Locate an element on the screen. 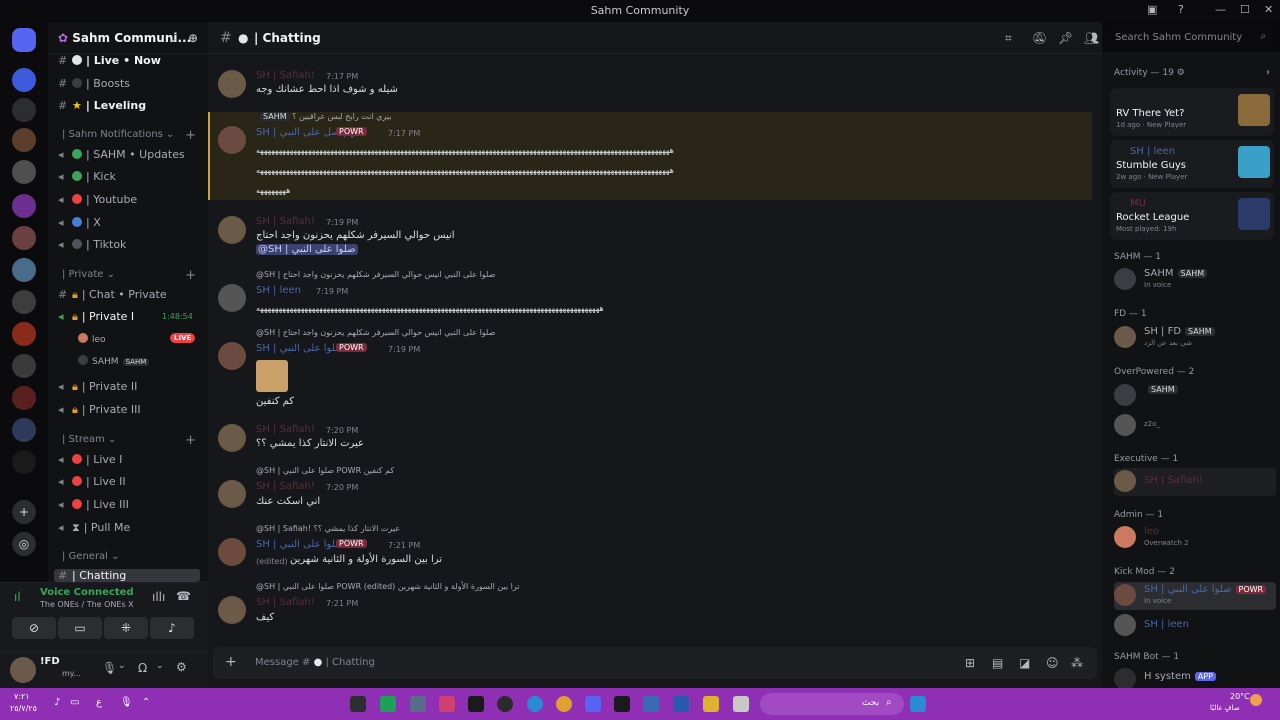 This screenshot has width=1280, height=720. clock-date: ٢٥/٧/٢٥ is located at coordinates (23, 708).